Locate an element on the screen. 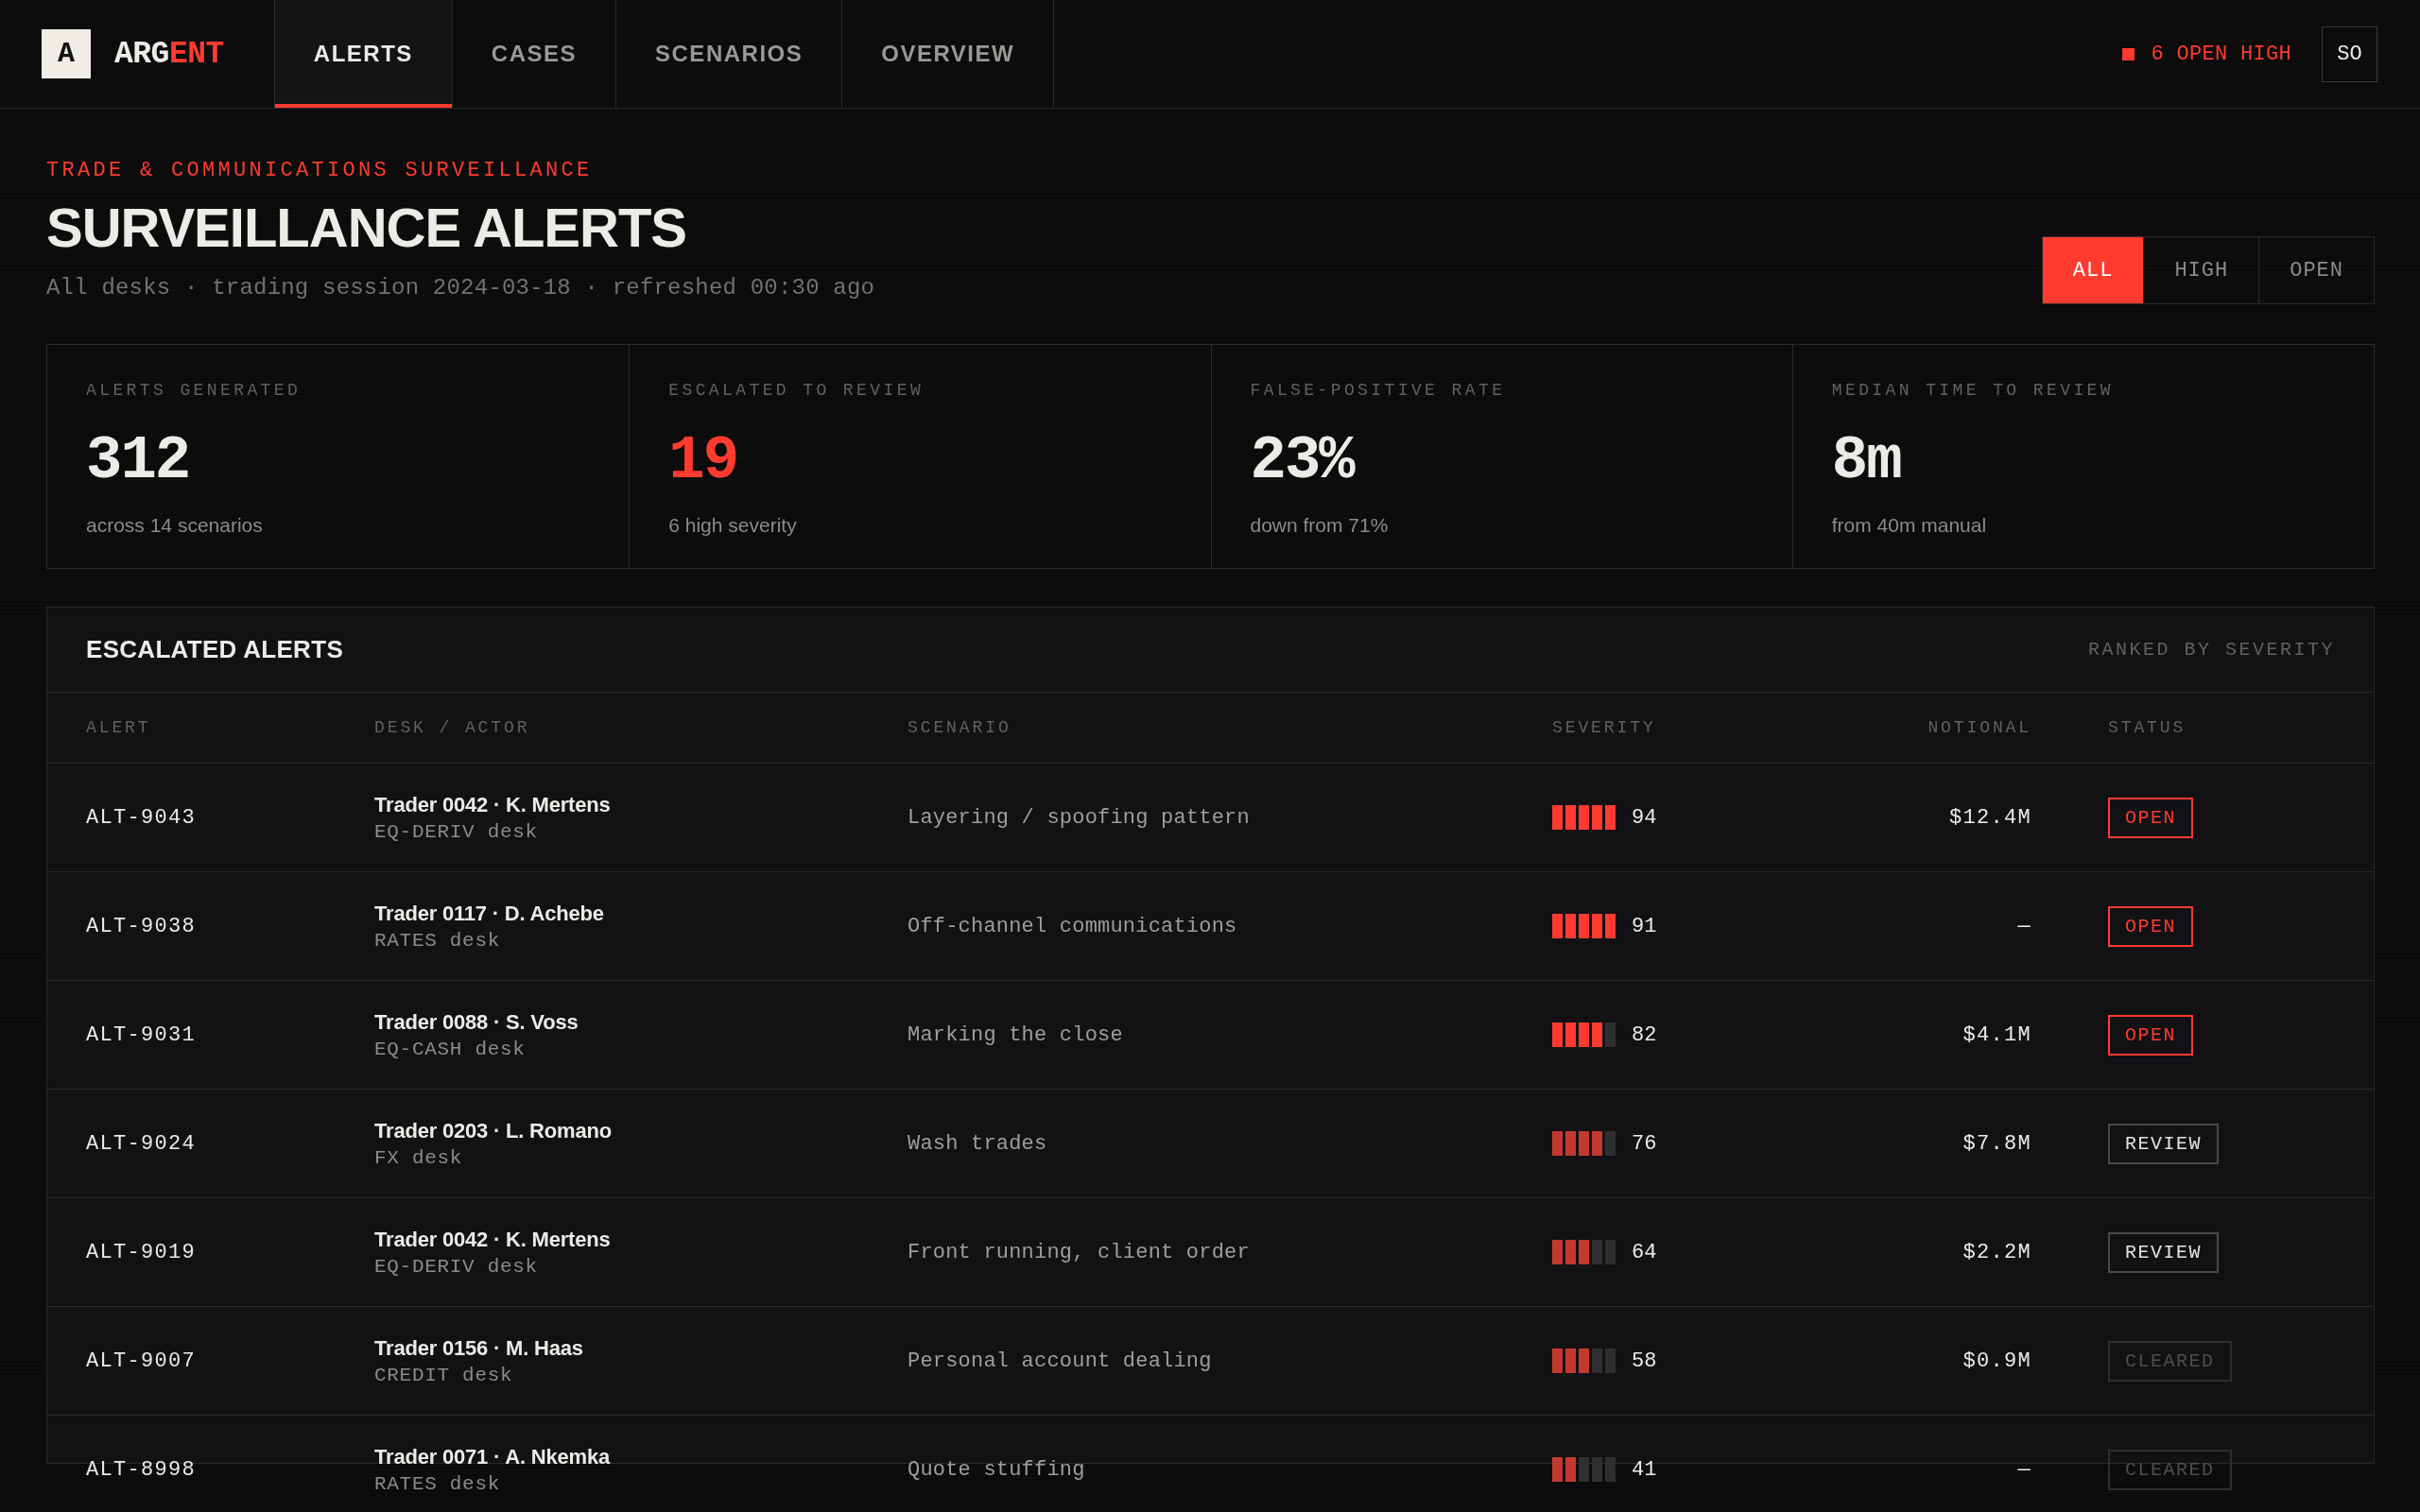  filter-button: HIGH is located at coordinates (2201, 270).